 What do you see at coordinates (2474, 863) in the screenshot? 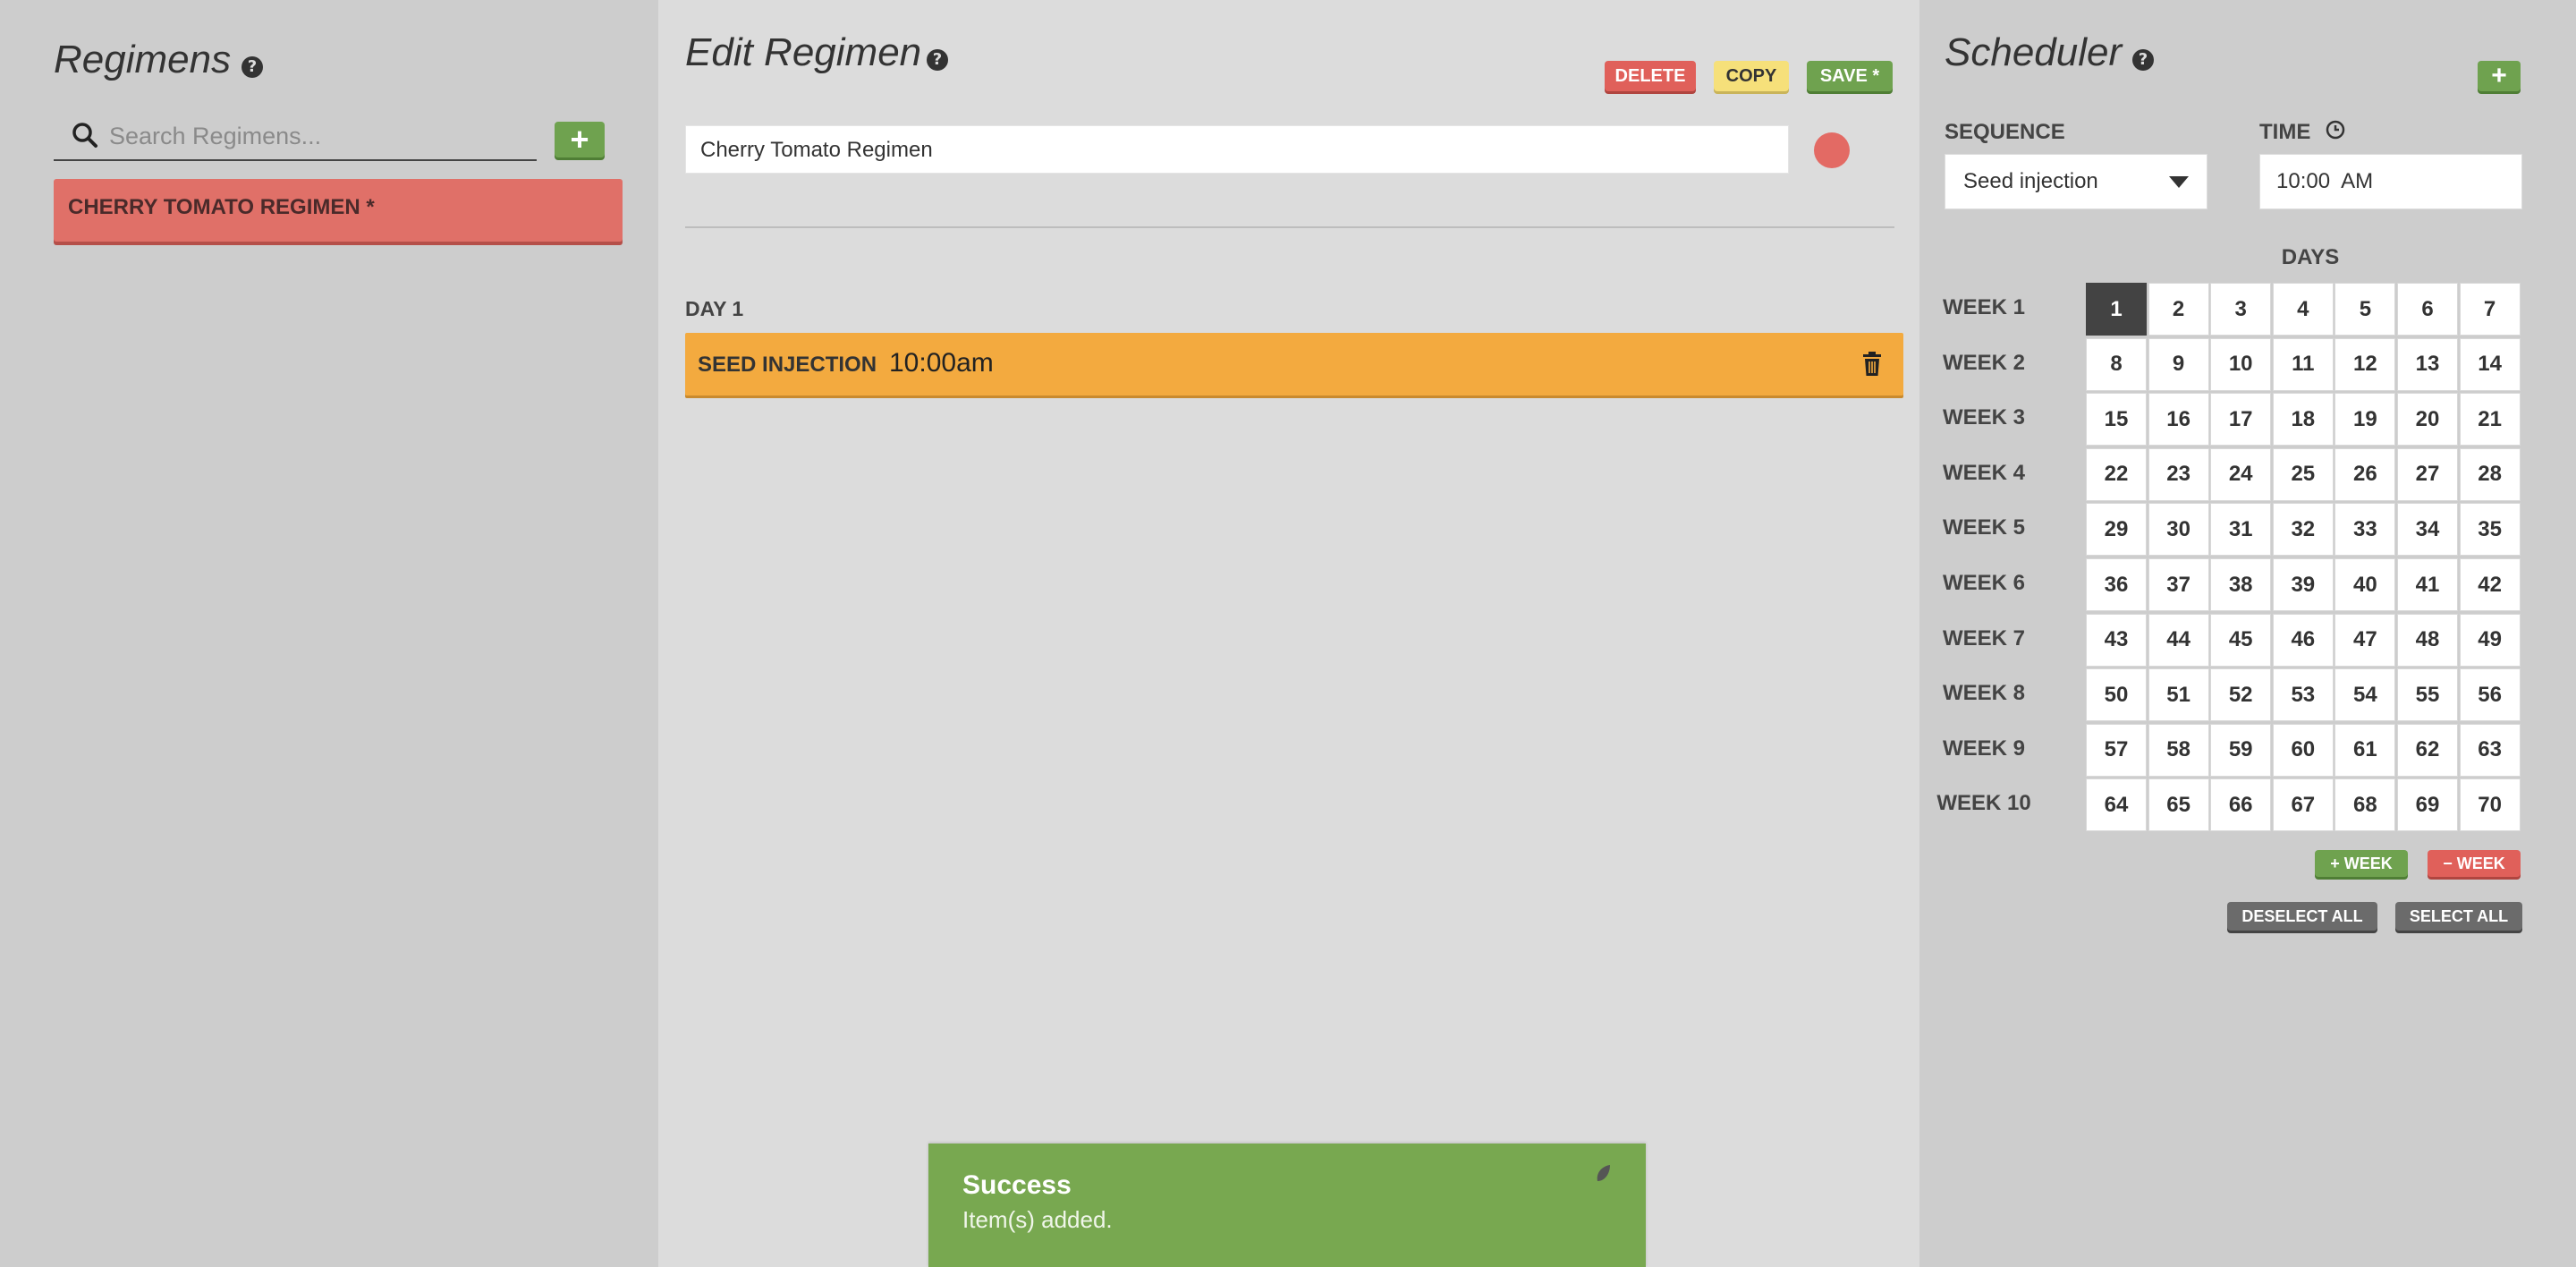
I see `remove-week-button: − WEEK` at bounding box center [2474, 863].